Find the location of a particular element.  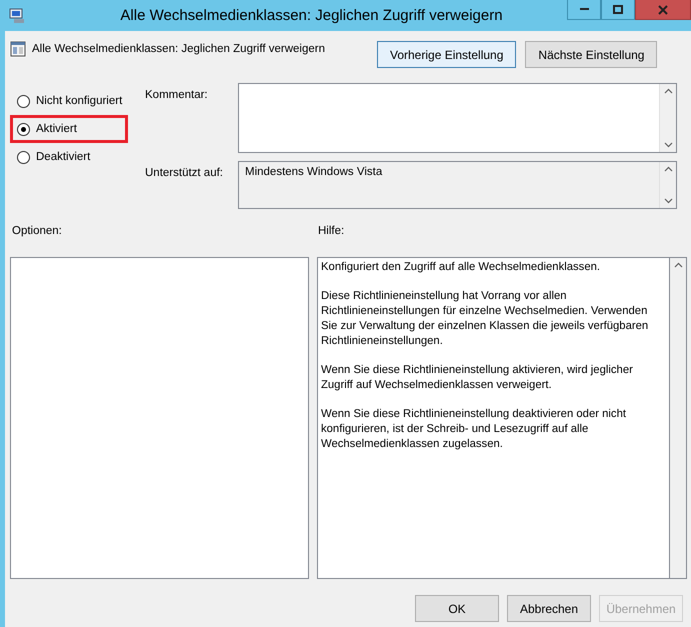

previous-setting-button: Vorherige Einstellung is located at coordinates (446, 54).